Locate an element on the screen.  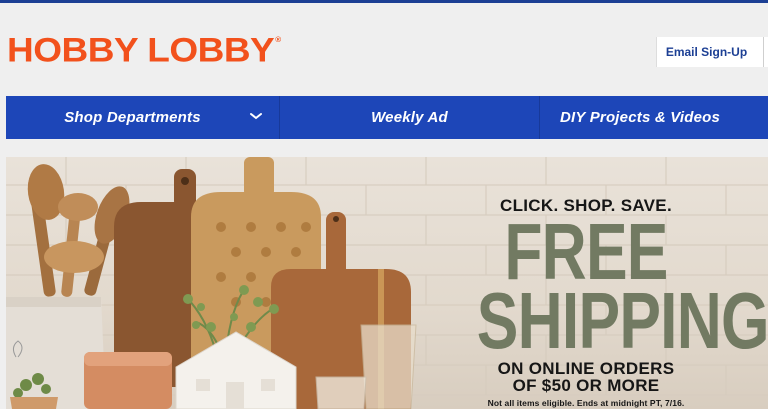
nav-shop-departments: Shop Departments is located at coordinates (142, 117).